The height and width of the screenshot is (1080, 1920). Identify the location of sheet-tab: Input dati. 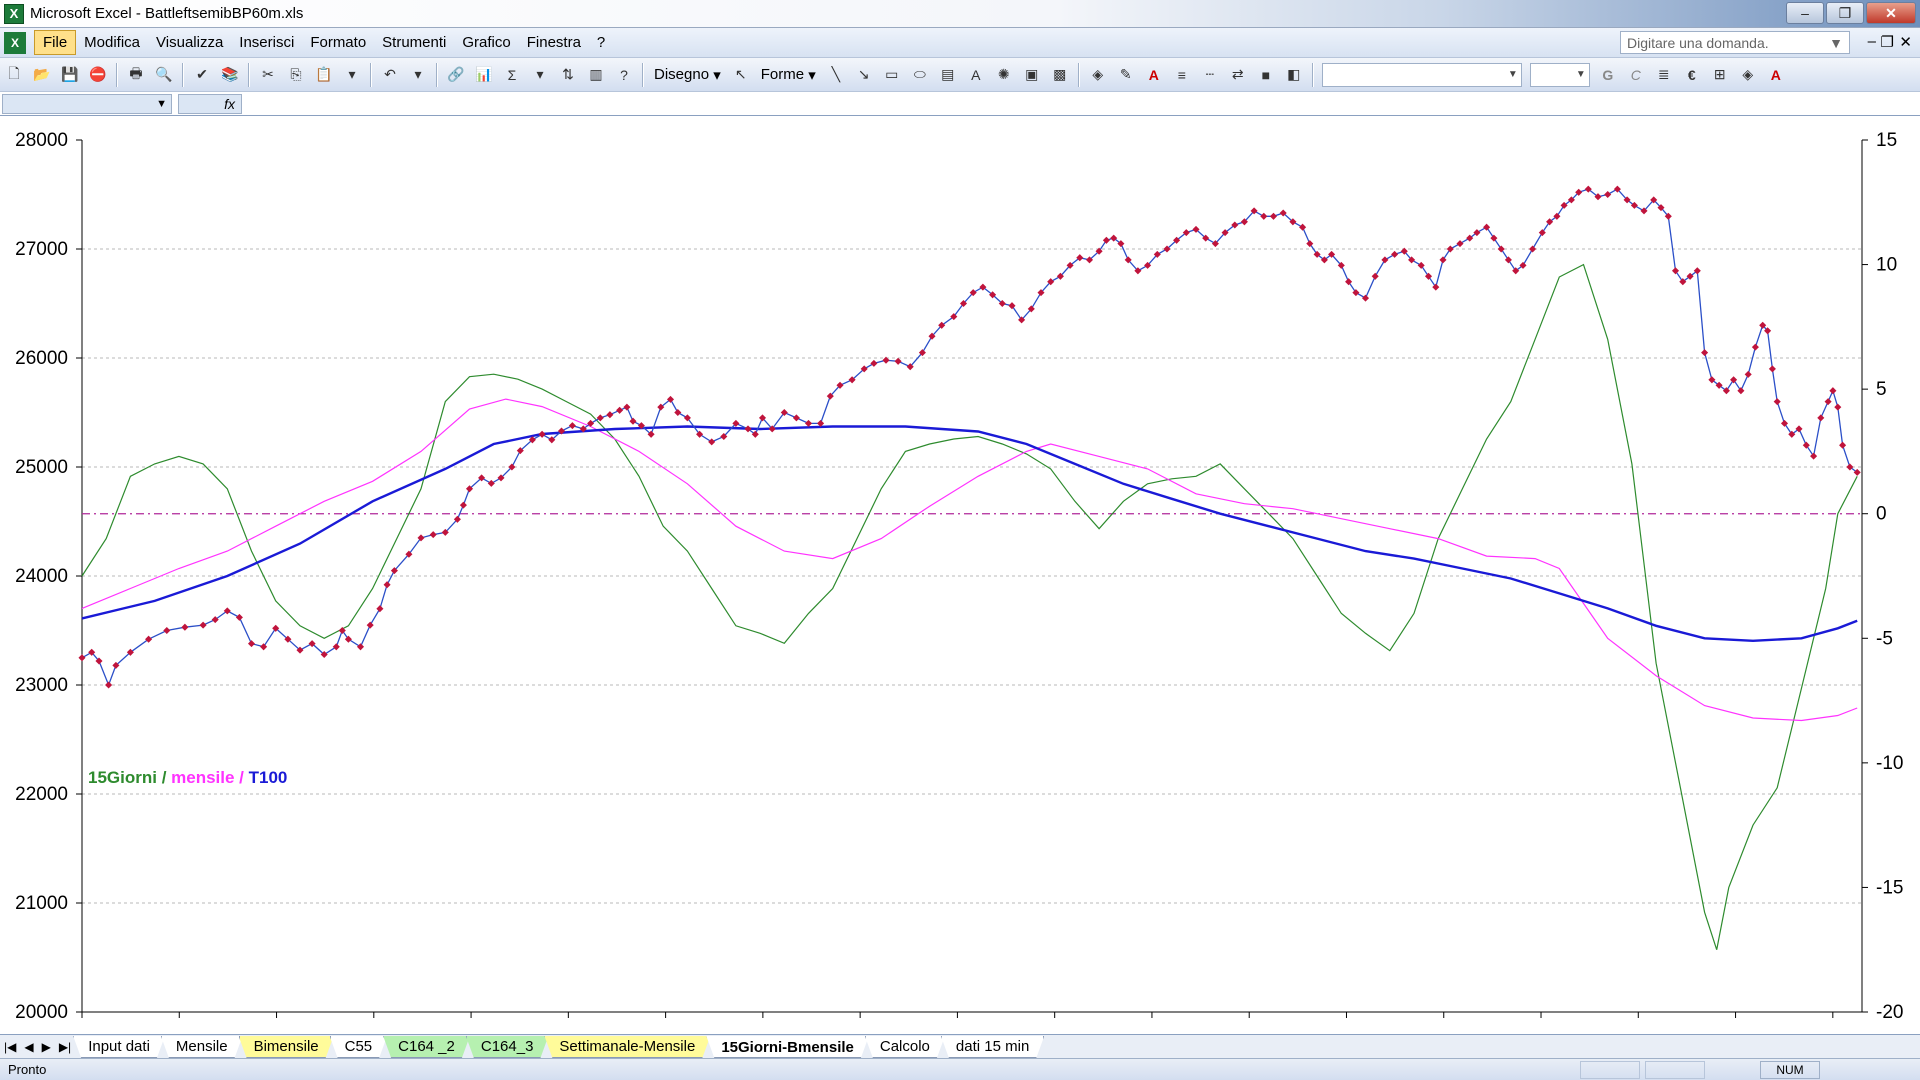
(119, 1047).